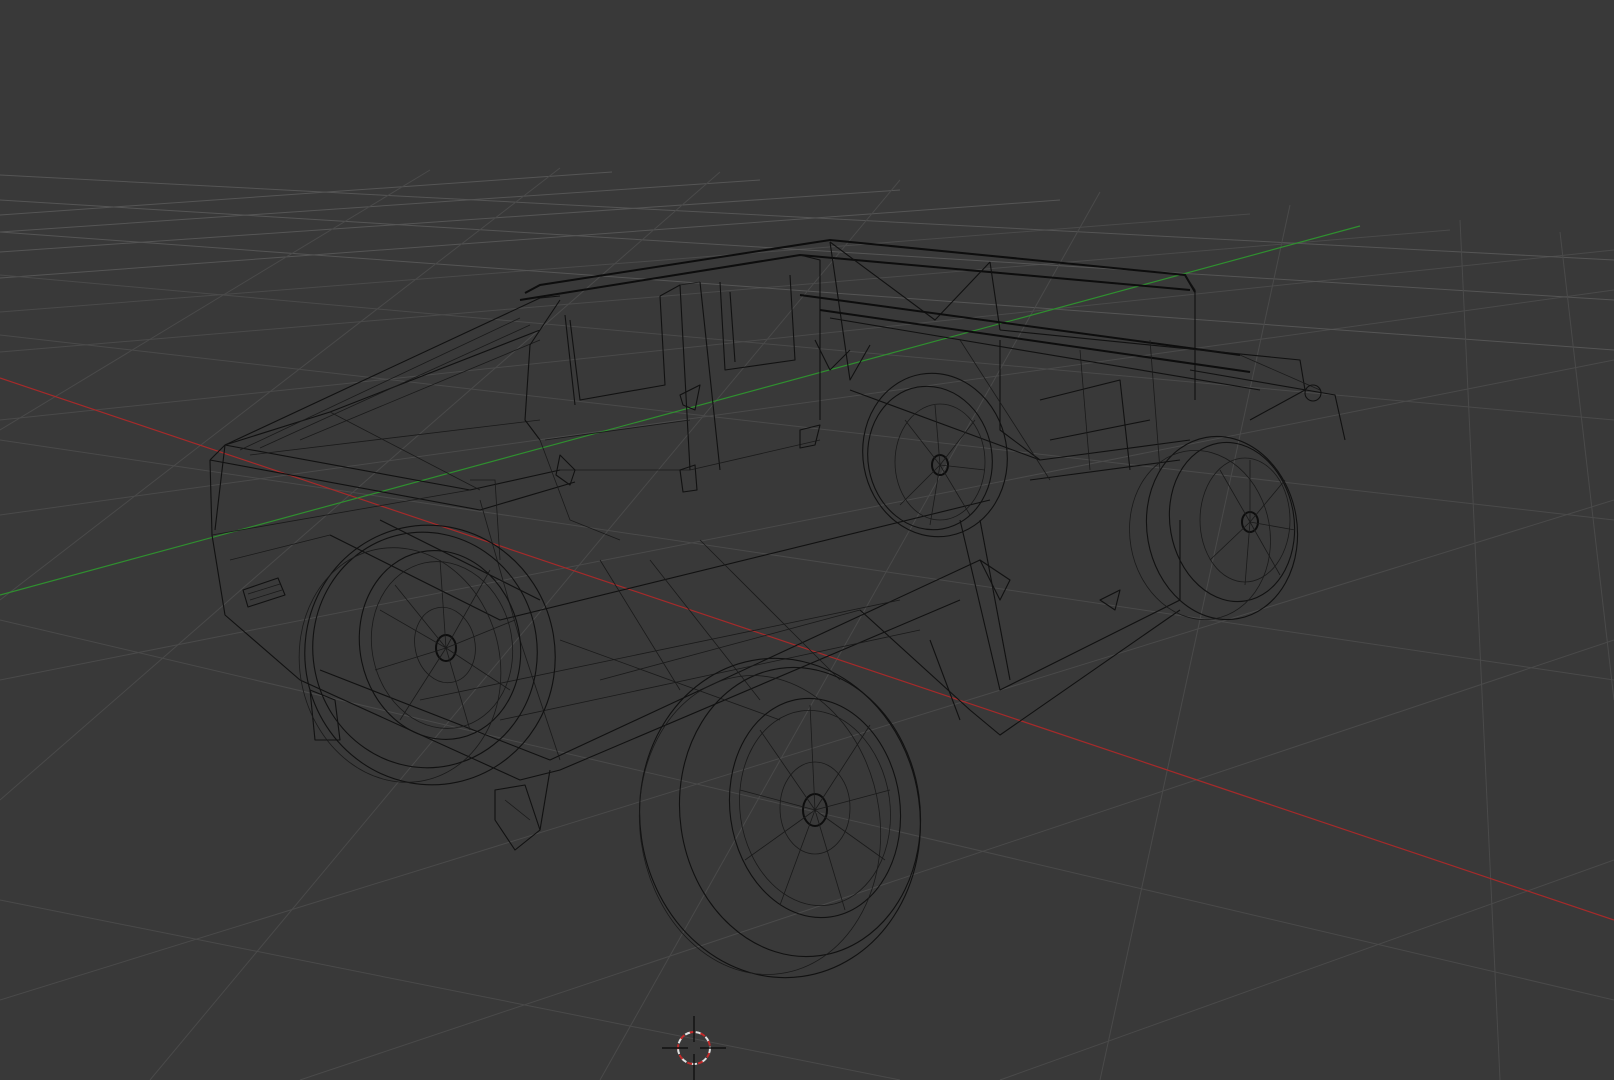 This screenshot has height=1080, width=1614. I want to click on rear-left-wheel-mesh, so click(935, 455).